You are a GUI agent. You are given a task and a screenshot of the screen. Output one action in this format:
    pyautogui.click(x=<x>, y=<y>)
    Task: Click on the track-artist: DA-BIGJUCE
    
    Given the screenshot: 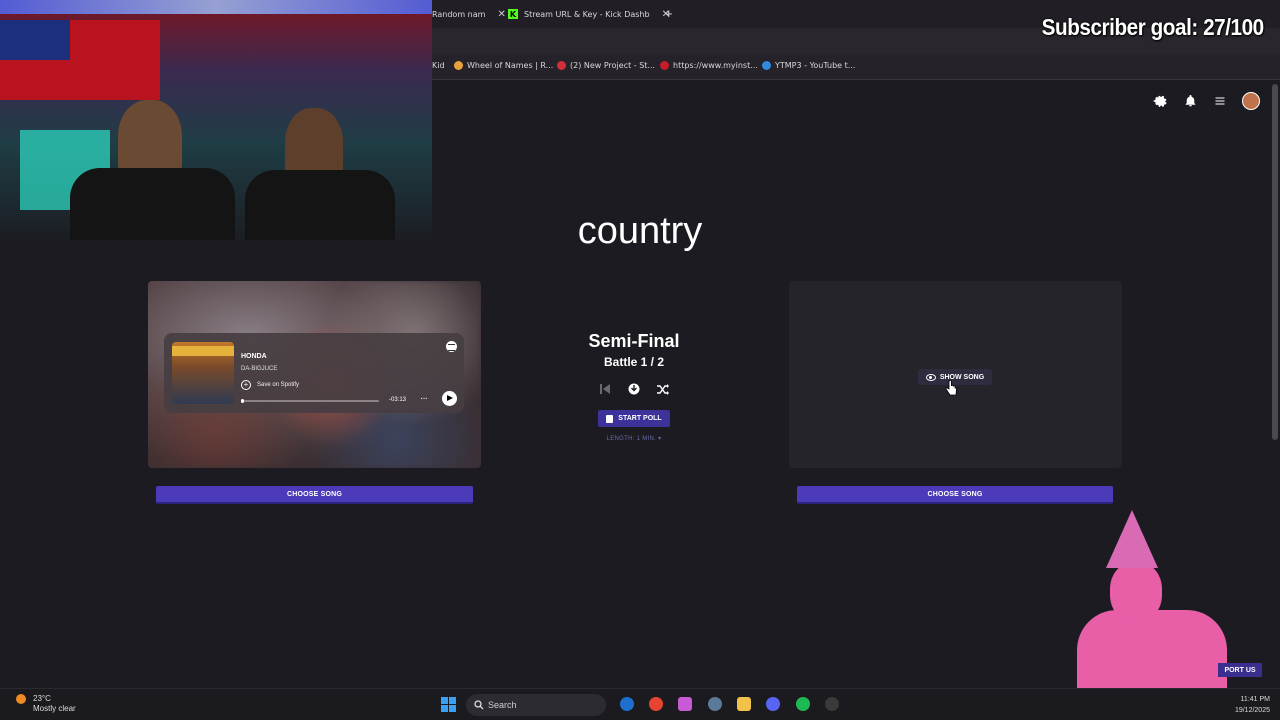 What is the action you would take?
    pyautogui.click(x=259, y=369)
    